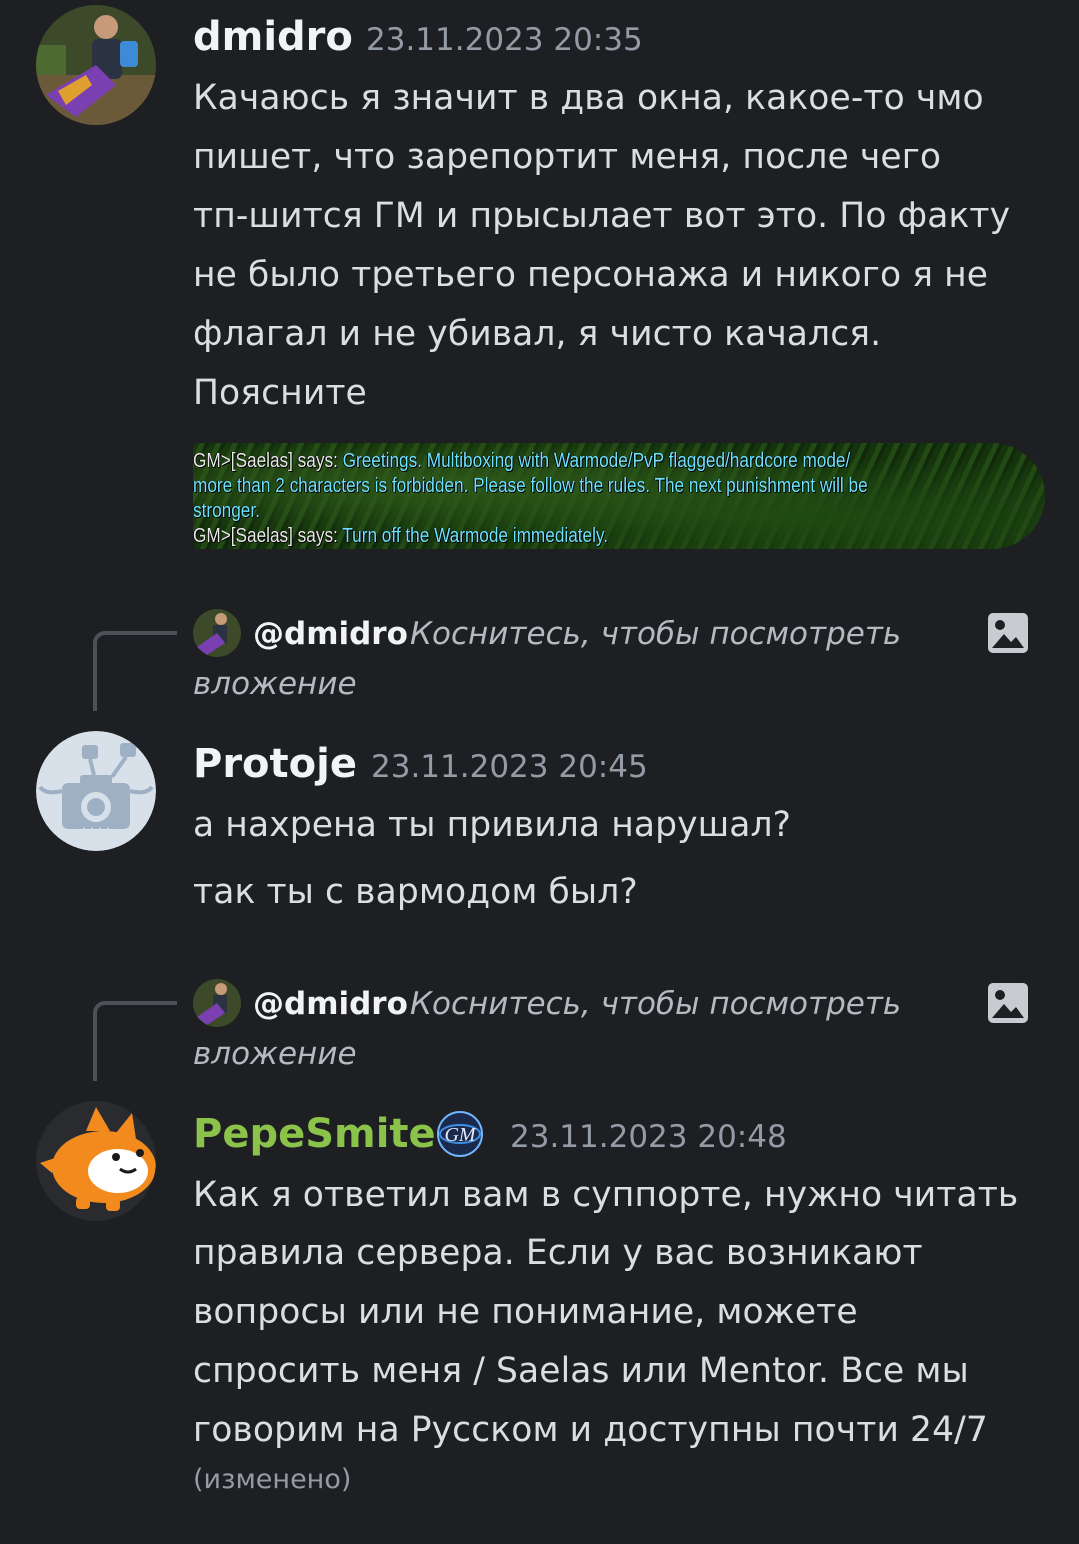 The width and height of the screenshot is (1079, 1544). What do you see at coordinates (273, 37) in the screenshot?
I see `username: dmidro` at bounding box center [273, 37].